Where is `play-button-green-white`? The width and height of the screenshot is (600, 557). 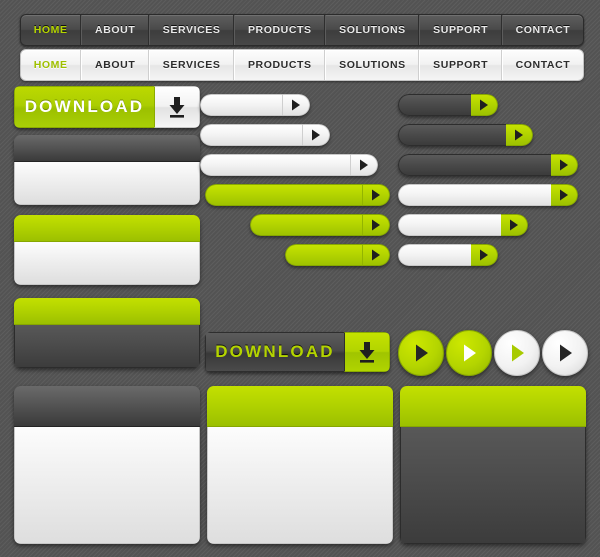 play-button-green-white is located at coordinates (469, 353).